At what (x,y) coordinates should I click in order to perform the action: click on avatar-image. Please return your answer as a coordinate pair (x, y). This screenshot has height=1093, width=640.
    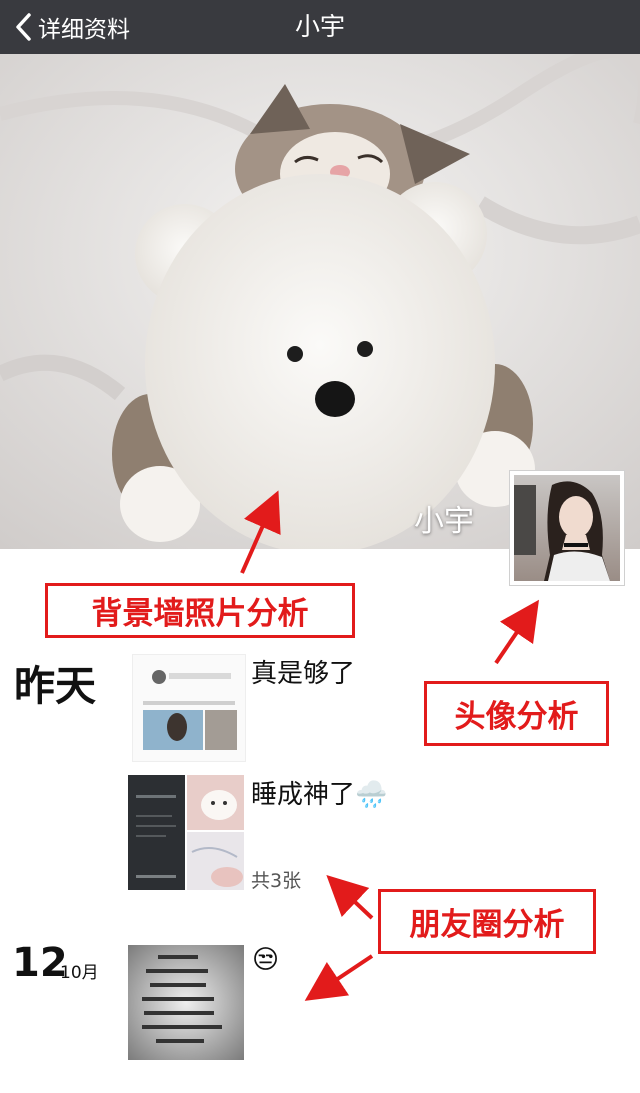
    Looking at the image, I should click on (567, 528).